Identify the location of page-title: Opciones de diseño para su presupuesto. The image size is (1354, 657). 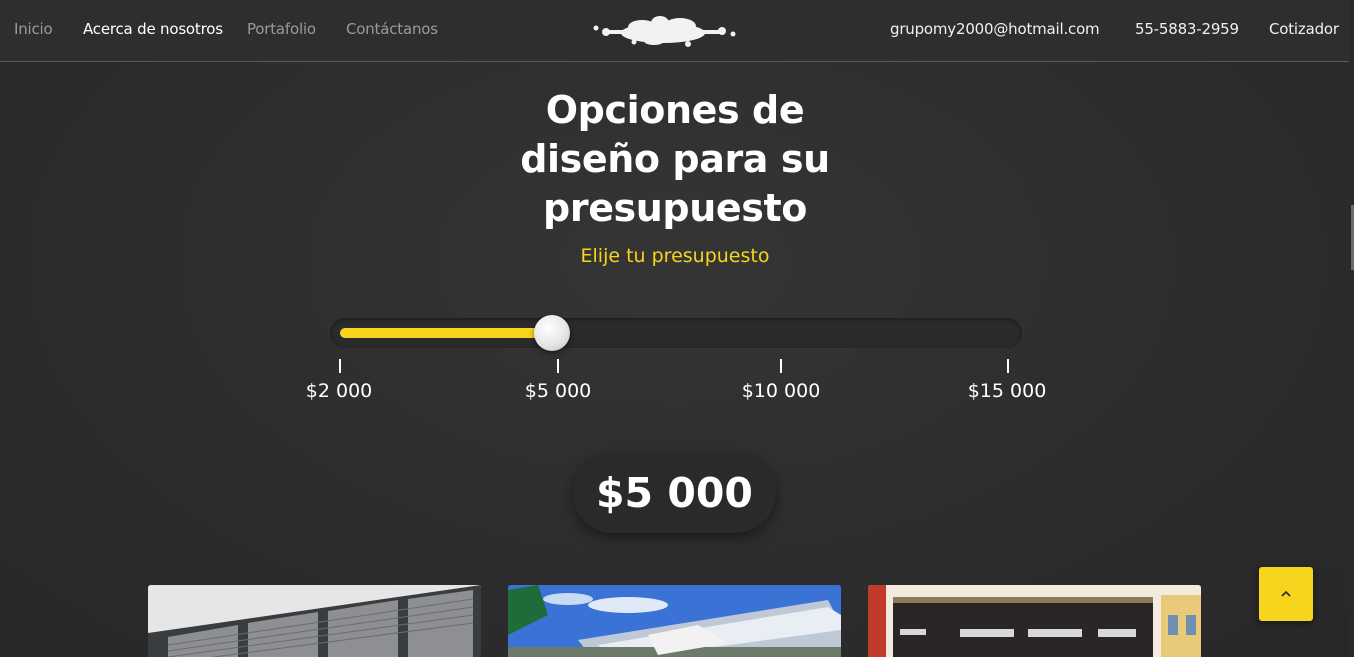
(675, 159).